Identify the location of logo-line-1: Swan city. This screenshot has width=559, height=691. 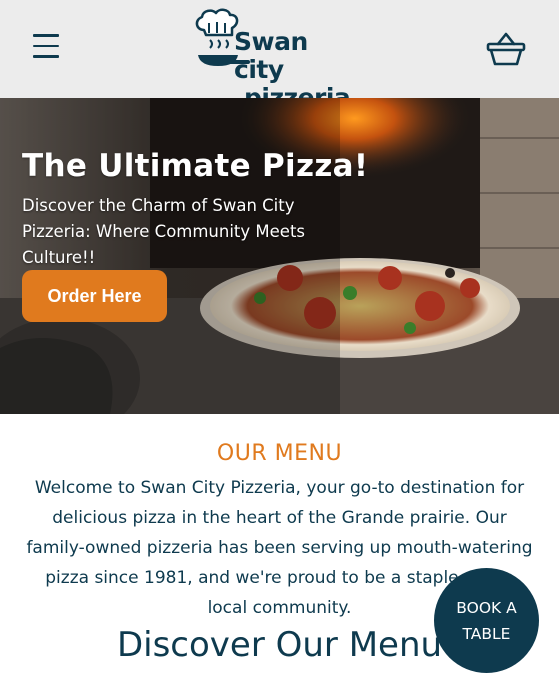
(271, 55).